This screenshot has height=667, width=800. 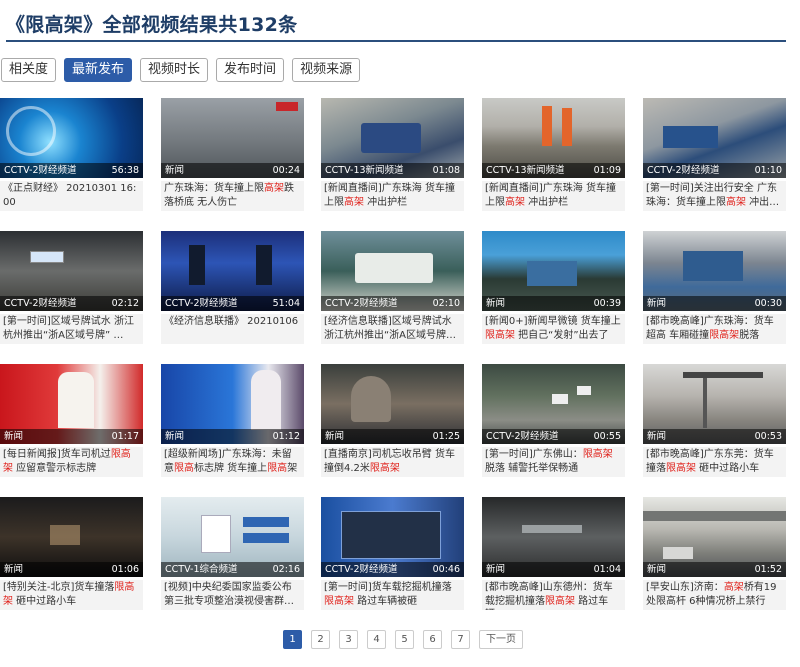 I want to click on video-card: CCTV-13新闻频道 01:09 [新闻直播间]广东珠海 货车撞上限高架 冲出护栏, so click(x=553, y=154).